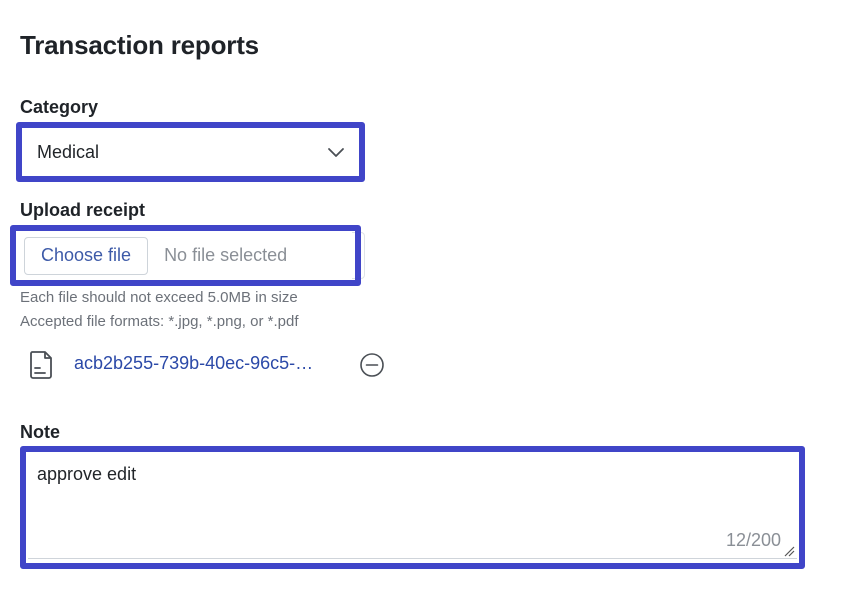  I want to click on file-icon, so click(41, 365).